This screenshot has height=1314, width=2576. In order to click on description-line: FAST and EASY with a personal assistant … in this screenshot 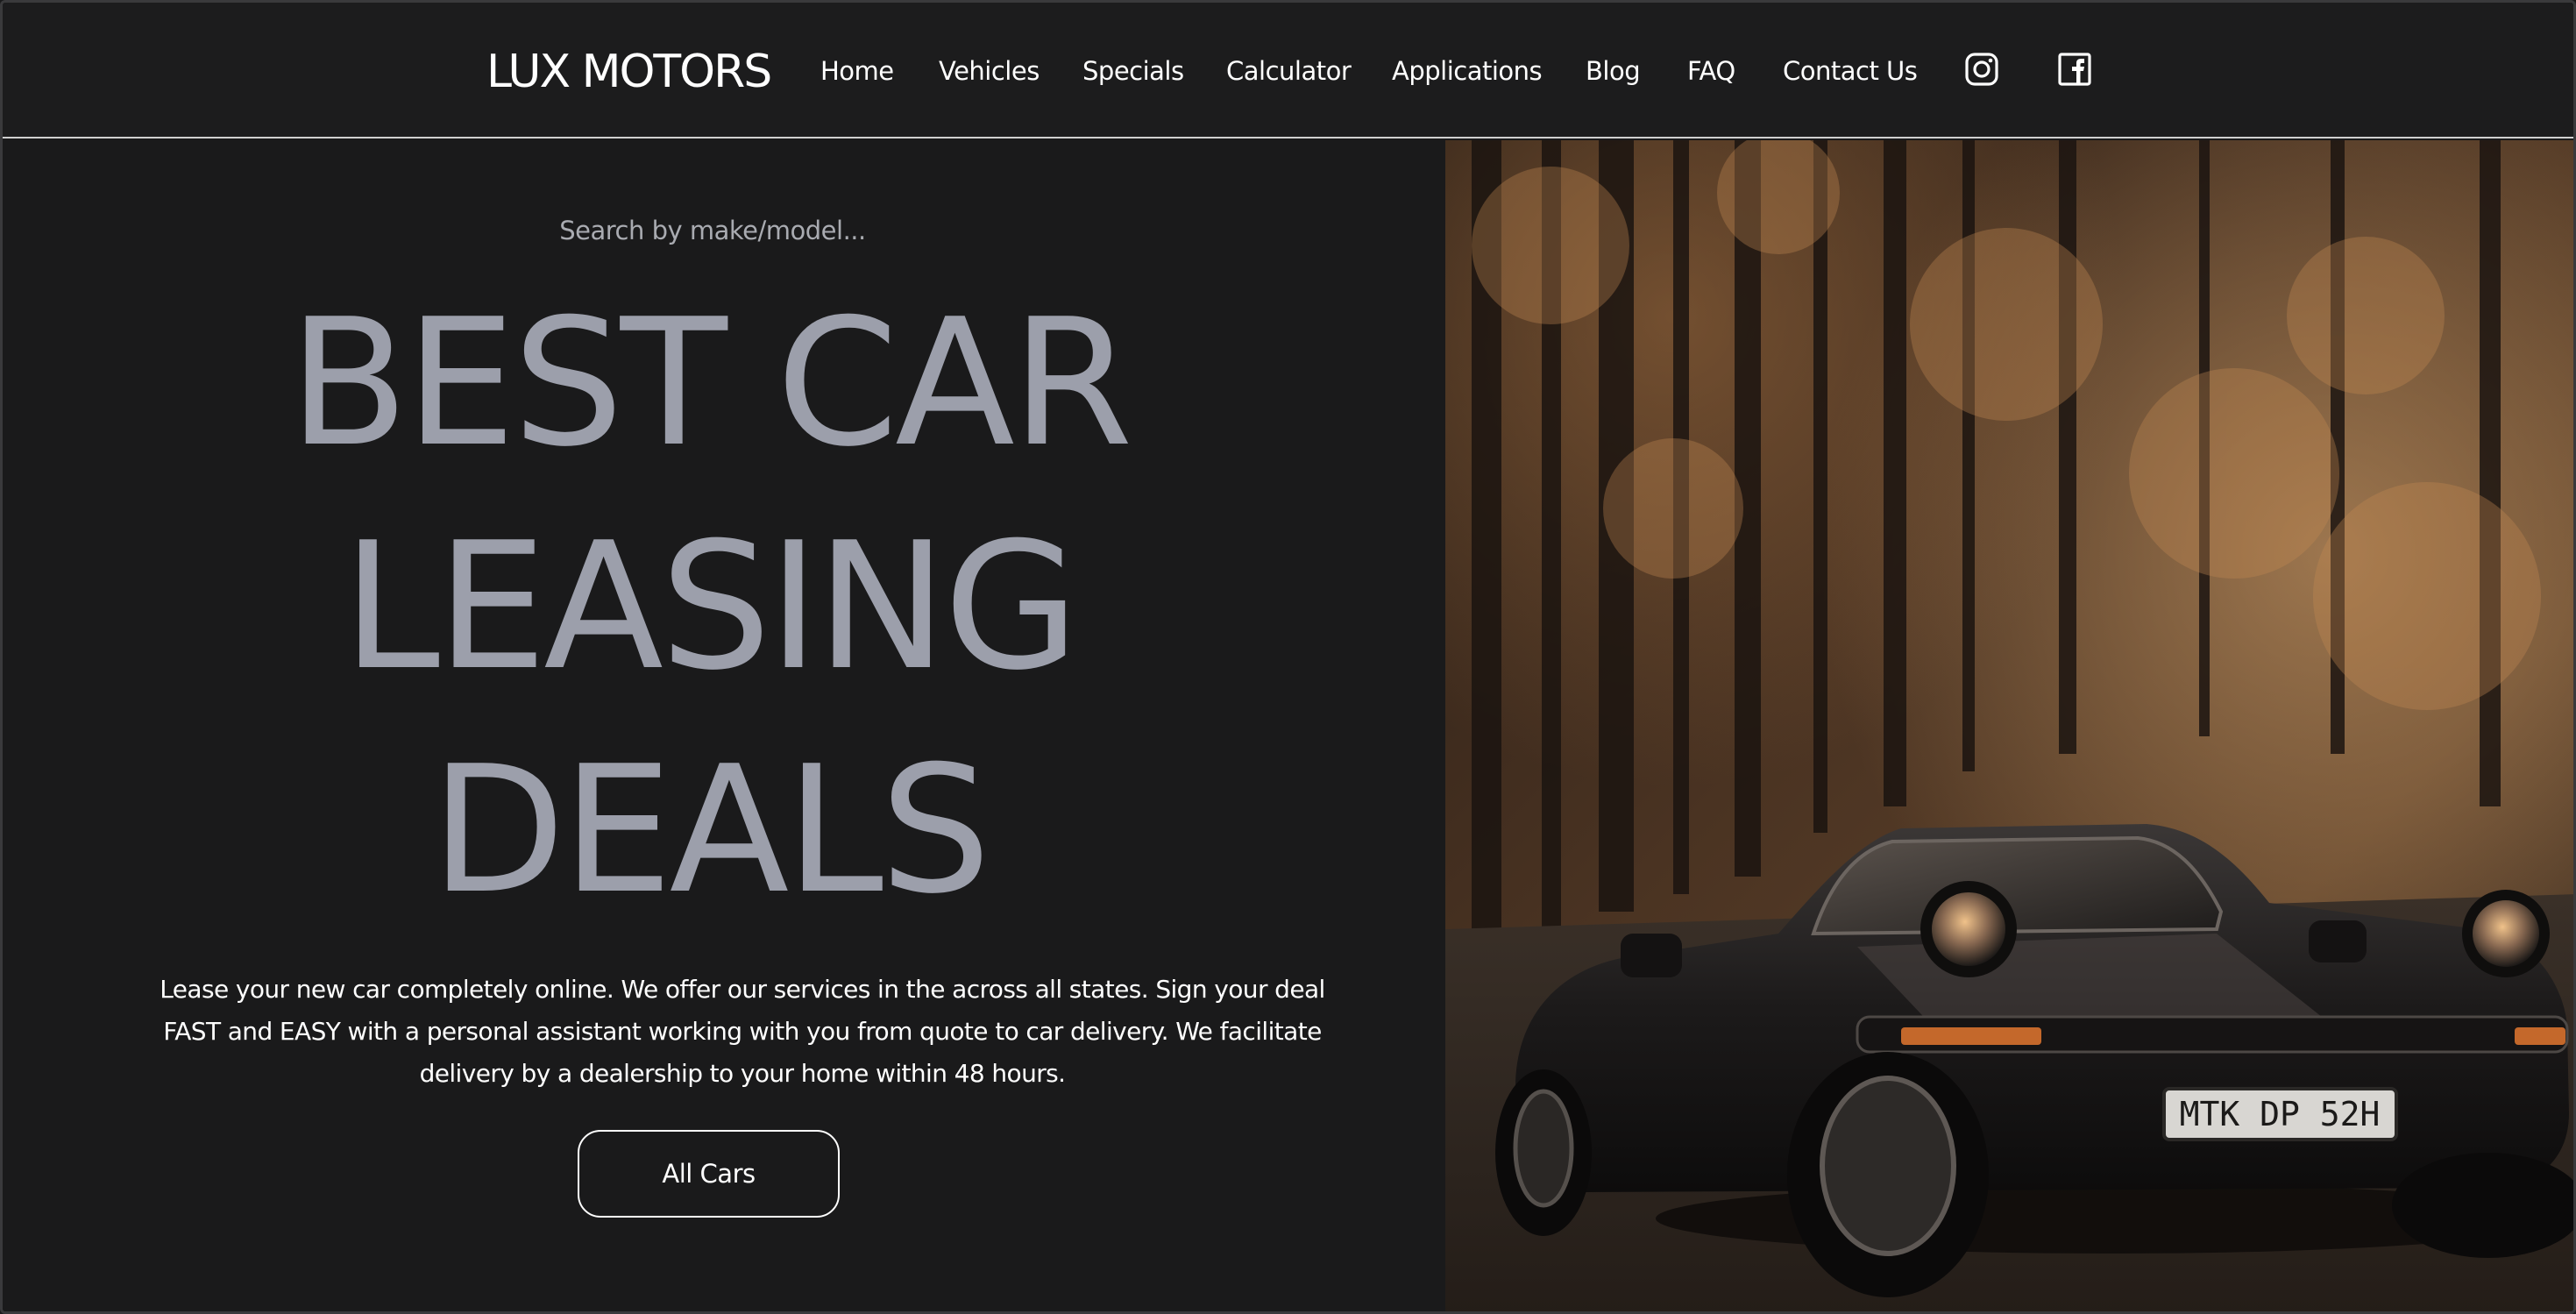, I will do `click(742, 1032)`.